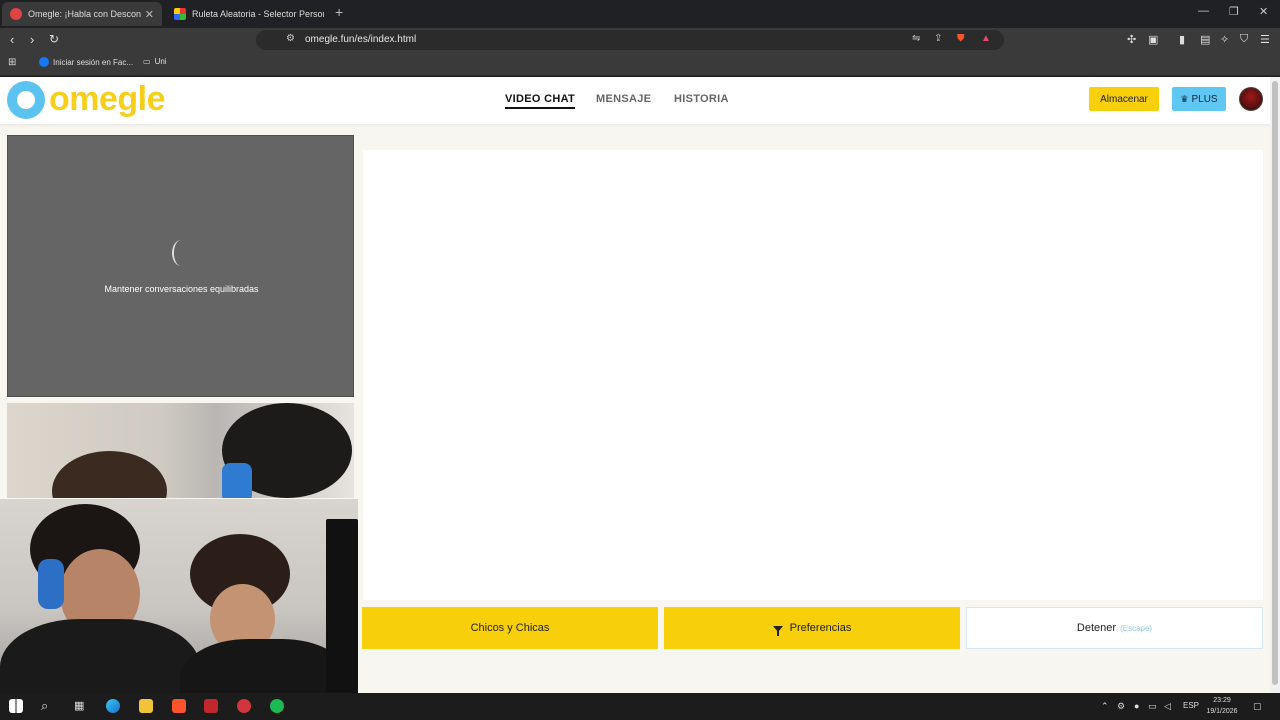  I want to click on logo-bubble-icon, so click(26, 99).